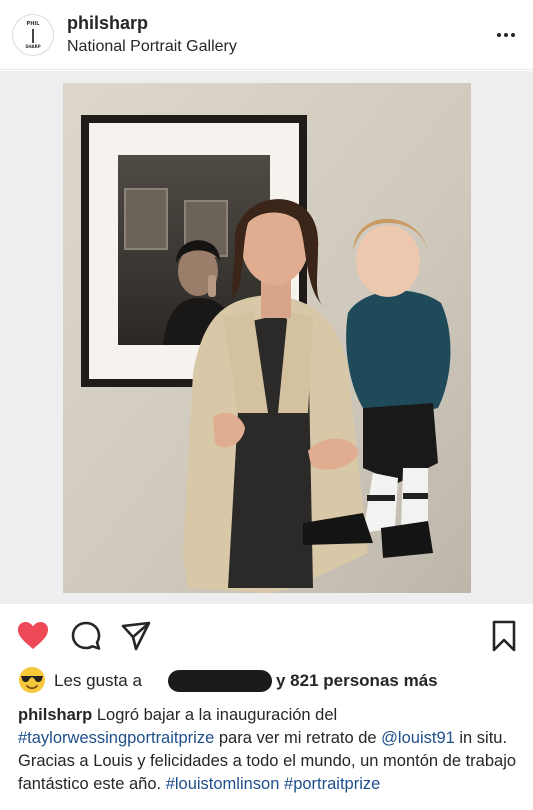  I want to click on redacted-username, so click(220, 681).